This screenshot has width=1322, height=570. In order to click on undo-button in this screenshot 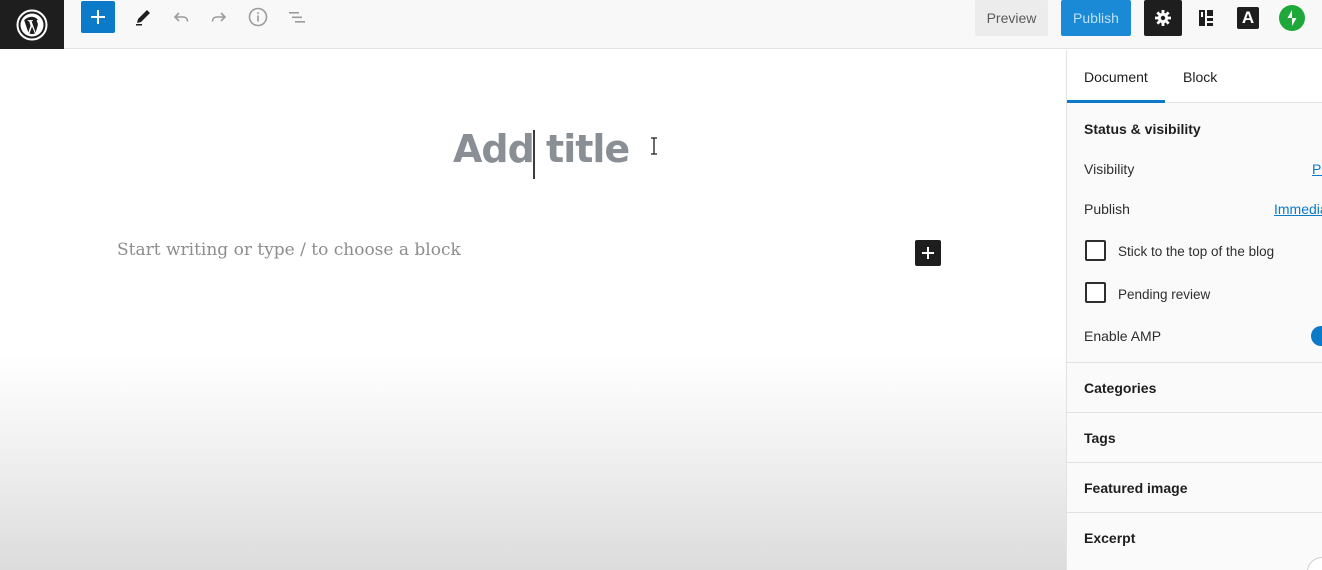, I will do `click(181, 17)`.